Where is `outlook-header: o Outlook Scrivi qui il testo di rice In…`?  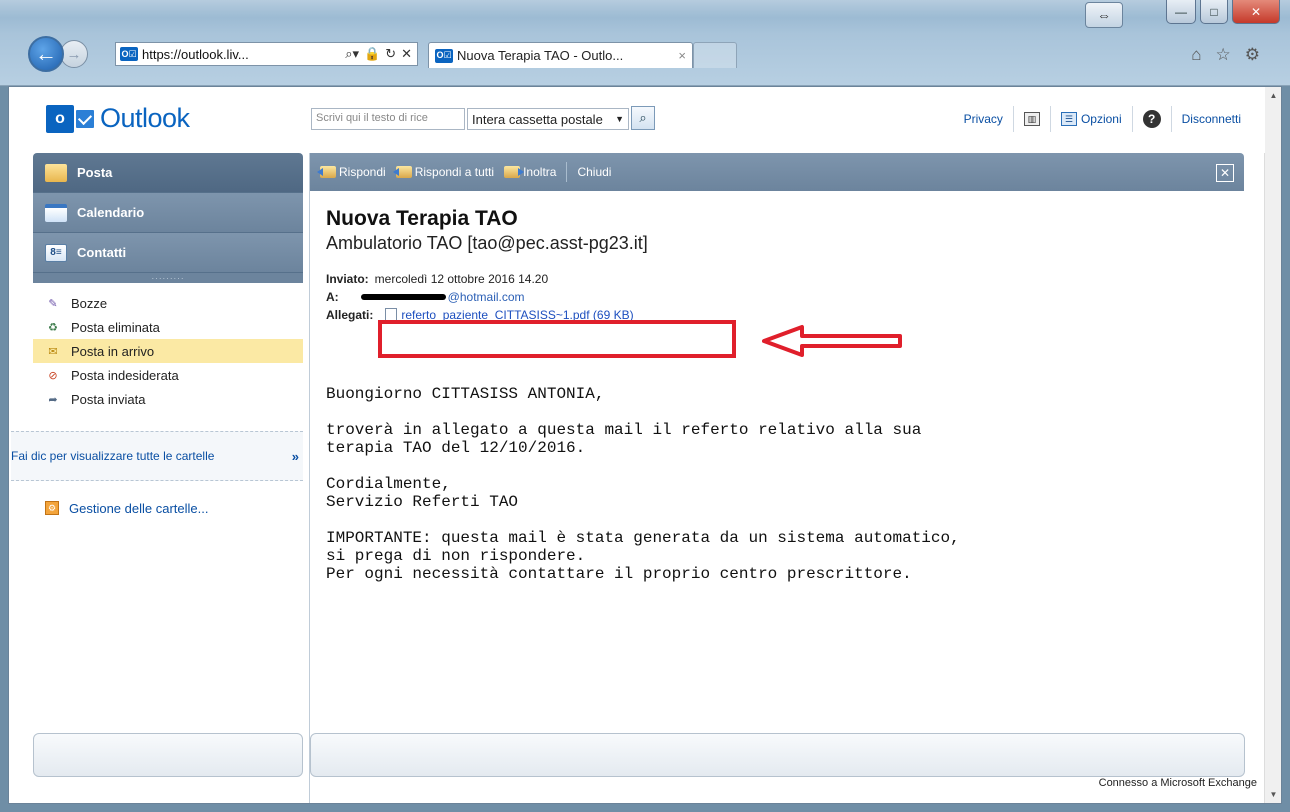
outlook-header: o Outlook Scrivi qui il testo di rice In… is located at coordinates (637, 120).